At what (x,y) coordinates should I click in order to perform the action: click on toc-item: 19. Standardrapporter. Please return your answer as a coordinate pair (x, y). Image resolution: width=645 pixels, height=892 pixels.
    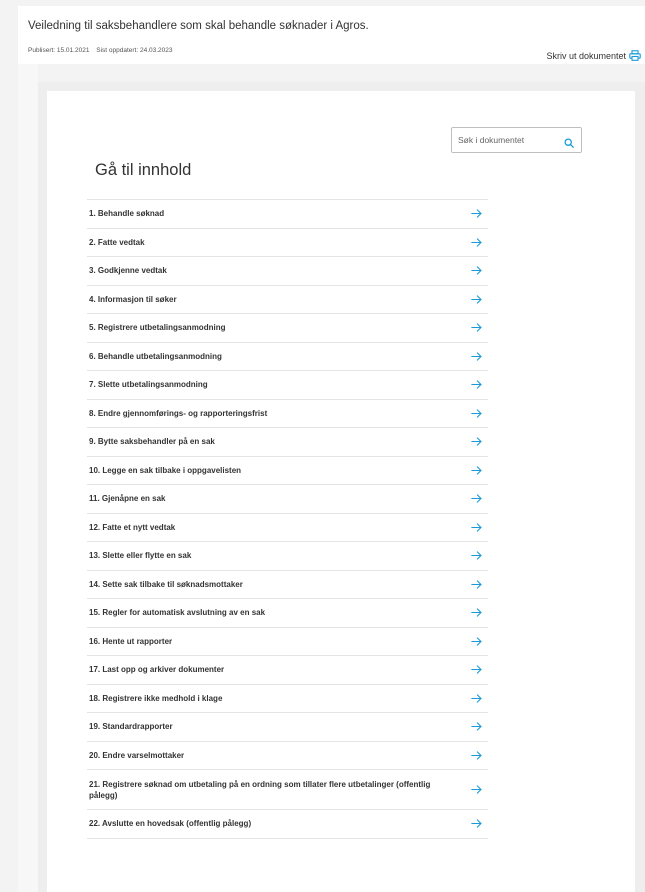
    Looking at the image, I should click on (287, 727).